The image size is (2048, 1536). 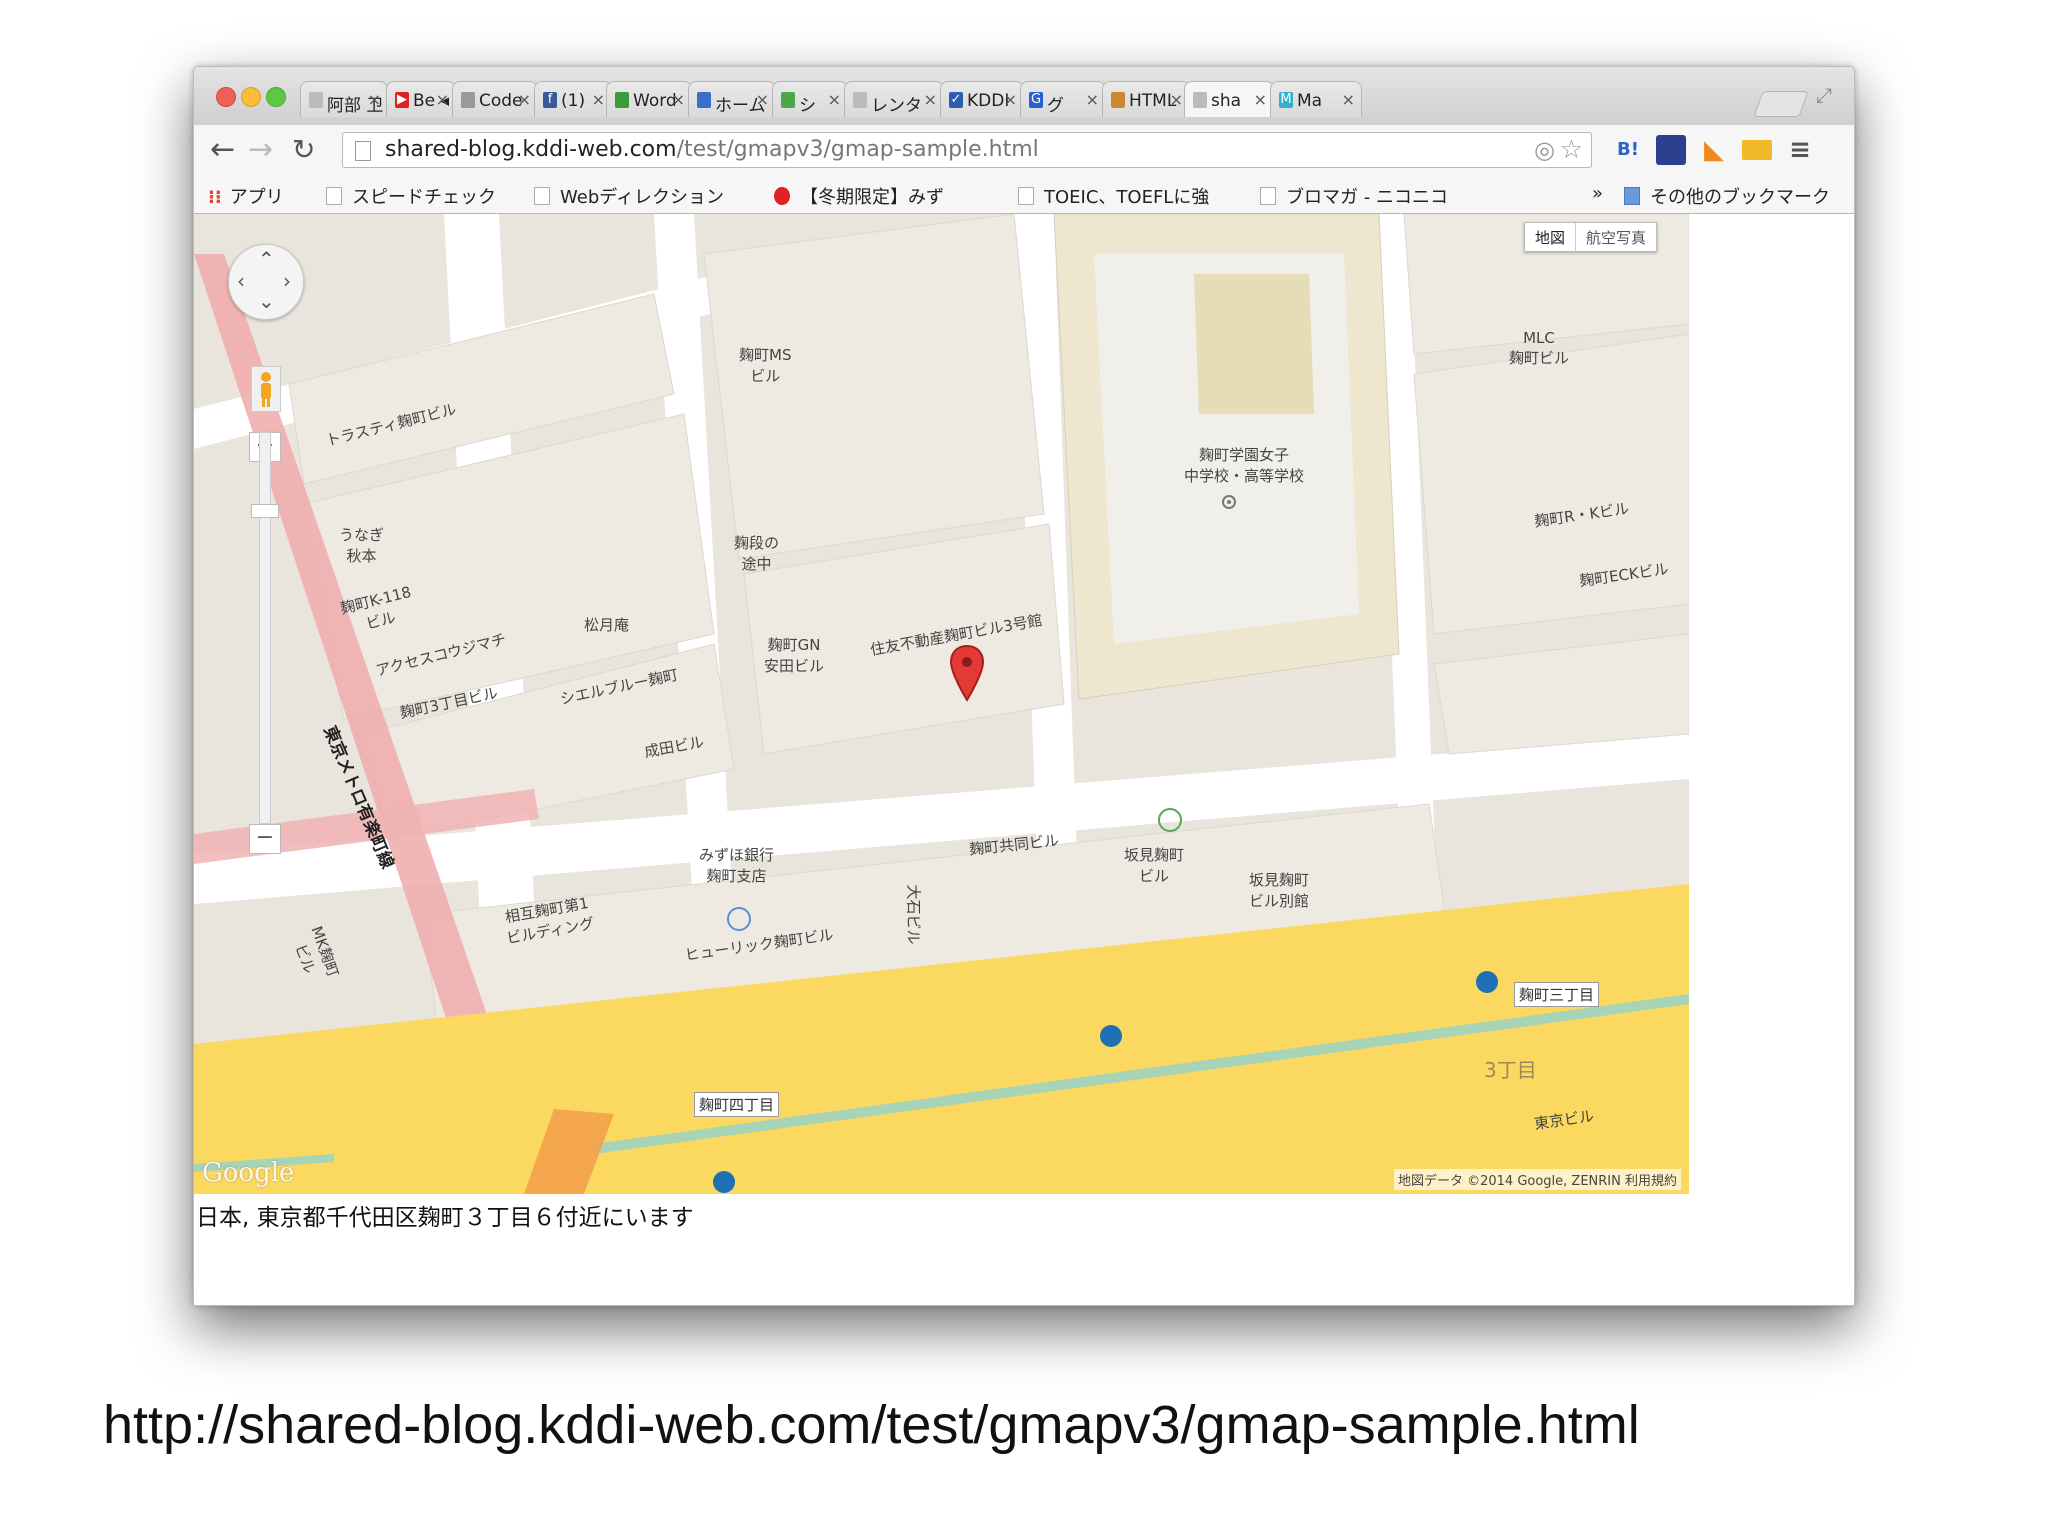 I want to click on bookmark-label: その他のブックマーク, so click(x=1740, y=197).